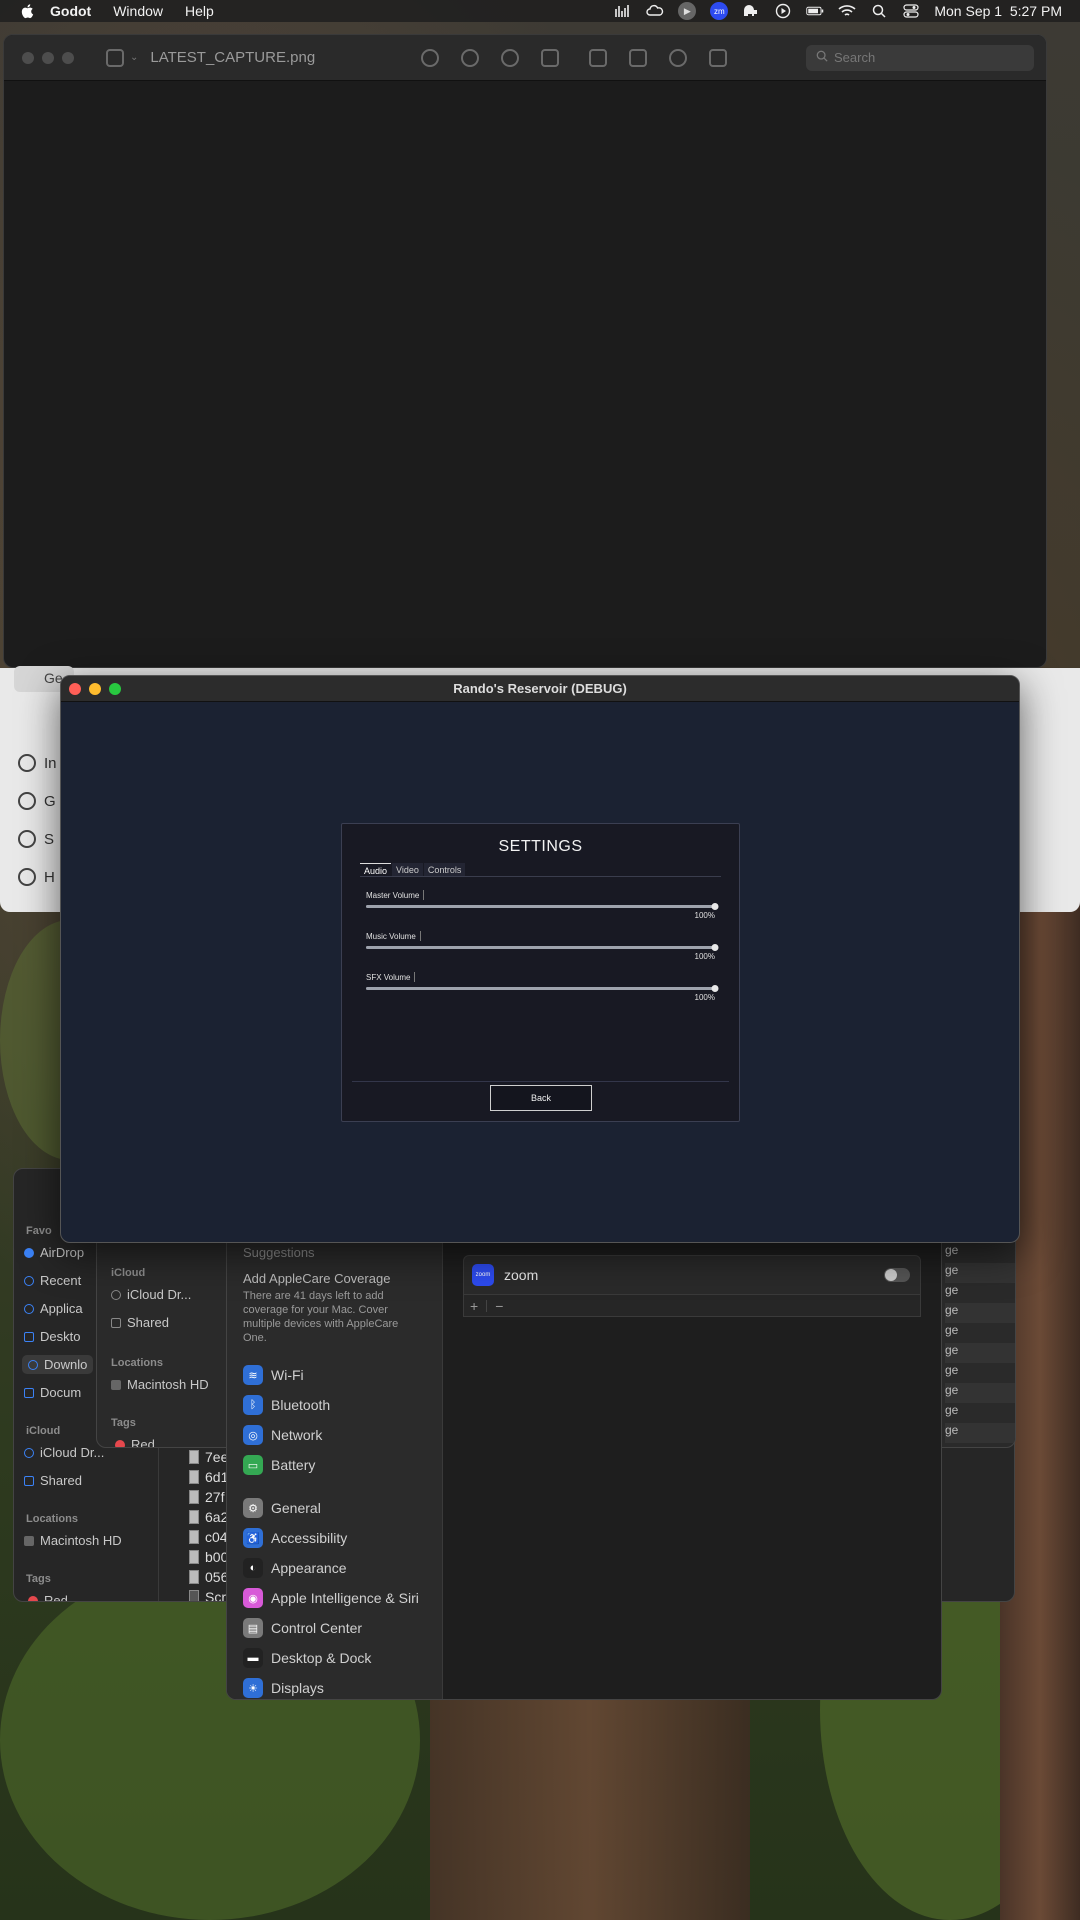 The height and width of the screenshot is (1920, 1080). I want to click on tab-audio: Audio, so click(376, 869).